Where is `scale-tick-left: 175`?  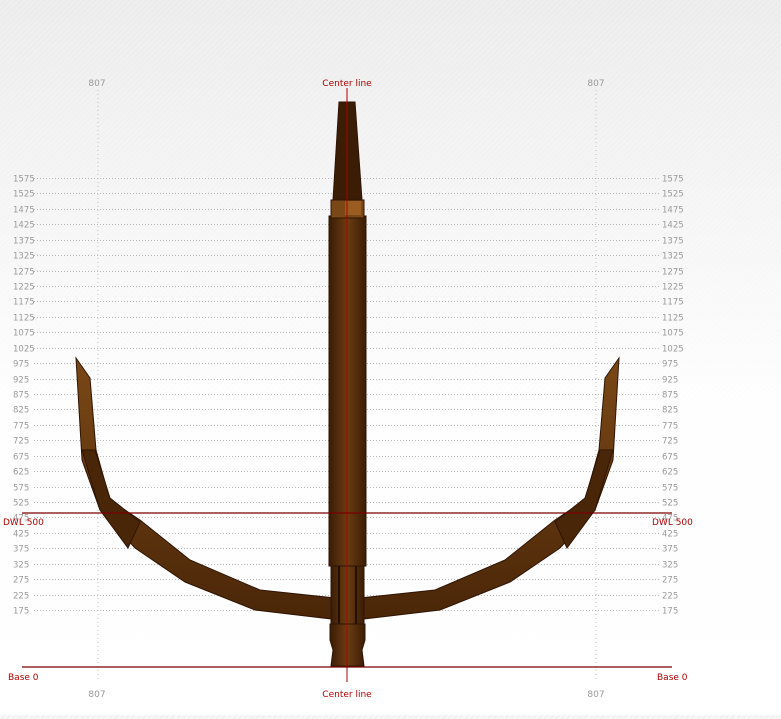
scale-tick-left: 175 is located at coordinates (21, 612).